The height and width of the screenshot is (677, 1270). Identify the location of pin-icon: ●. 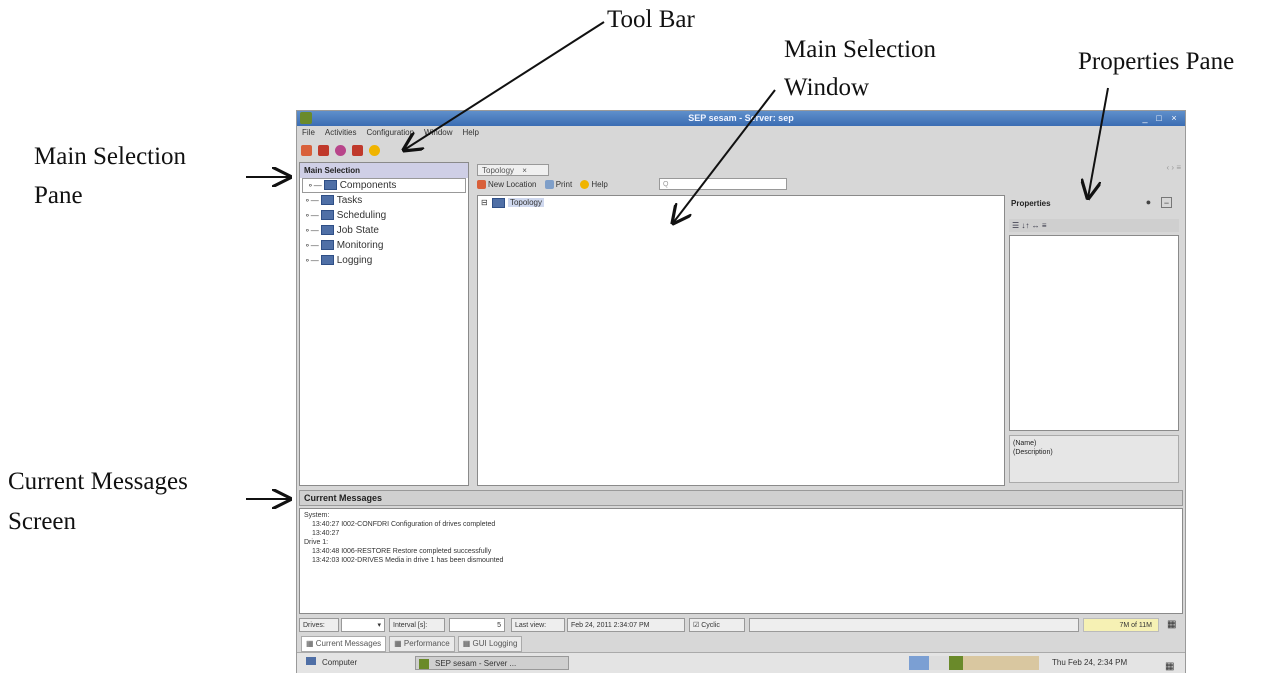
(1148, 202).